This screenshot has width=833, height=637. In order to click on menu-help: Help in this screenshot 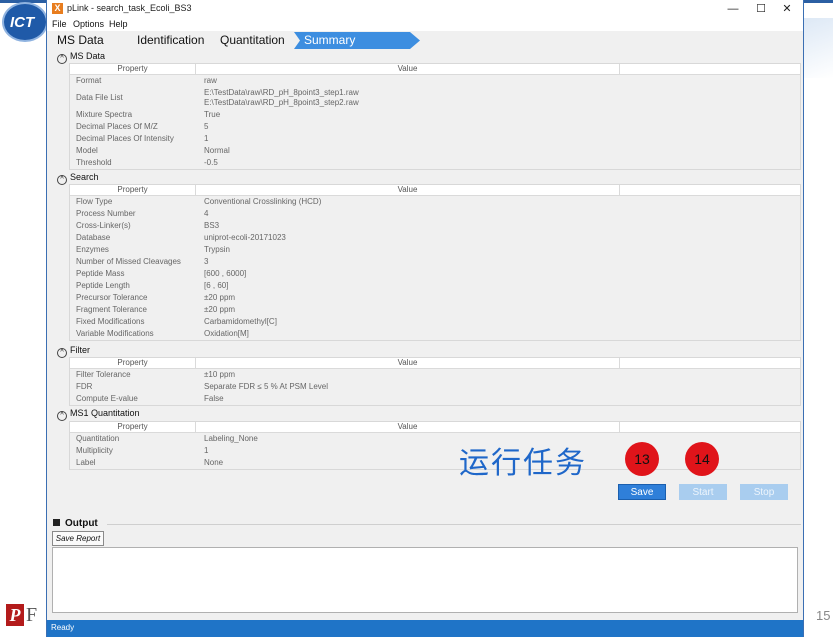, I will do `click(118, 24)`.